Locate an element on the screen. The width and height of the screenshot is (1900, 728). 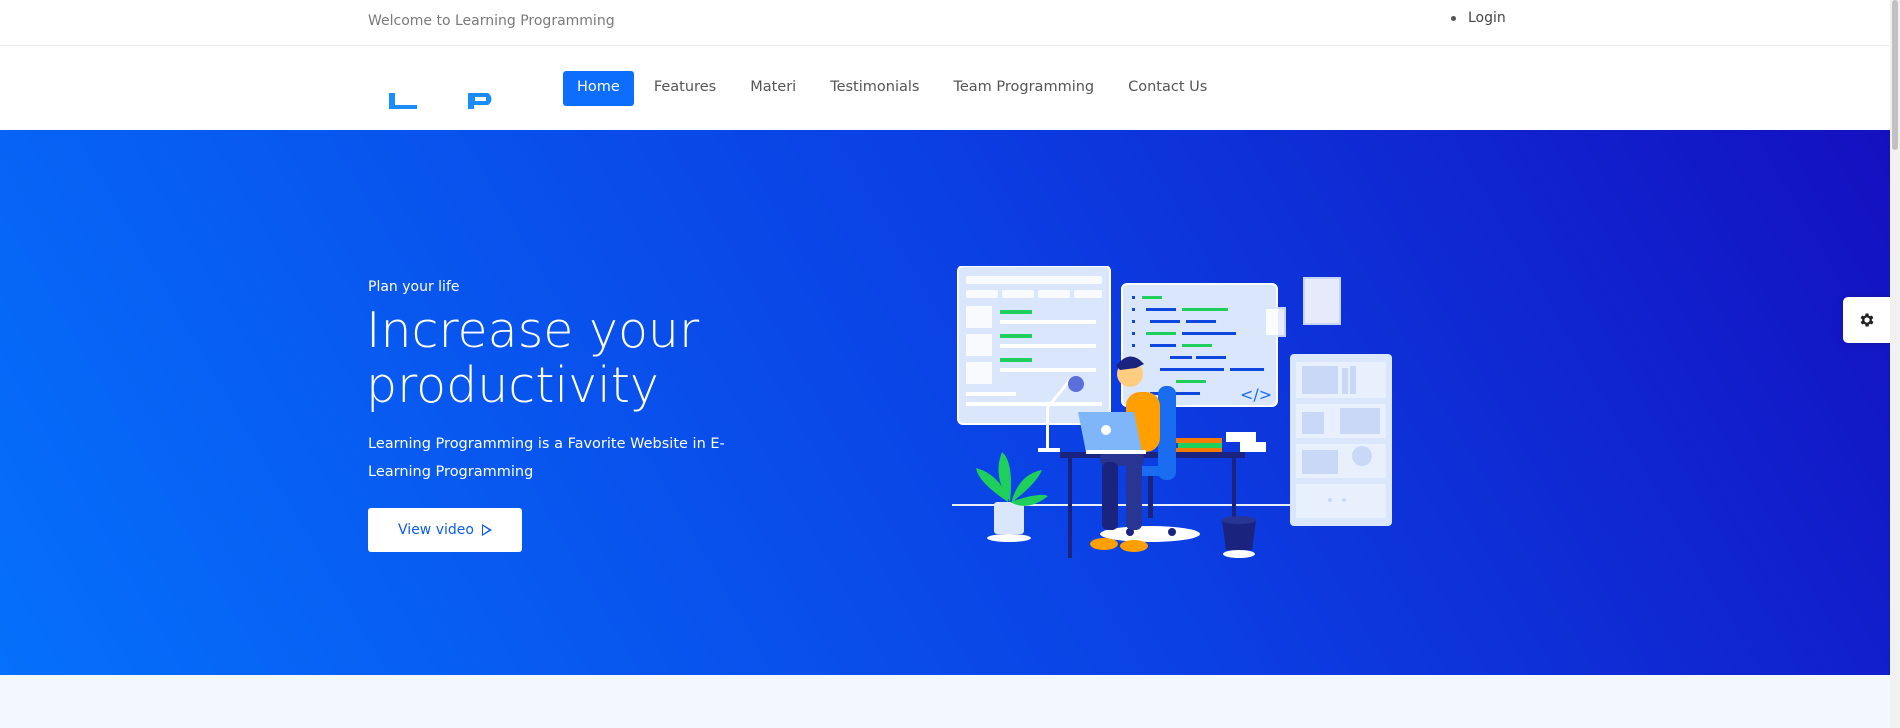
lower-section is located at coordinates (945, 701).